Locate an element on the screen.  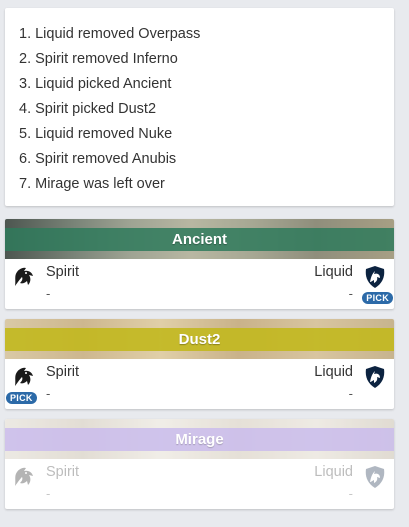
map-name: Mirage is located at coordinates (199, 439).